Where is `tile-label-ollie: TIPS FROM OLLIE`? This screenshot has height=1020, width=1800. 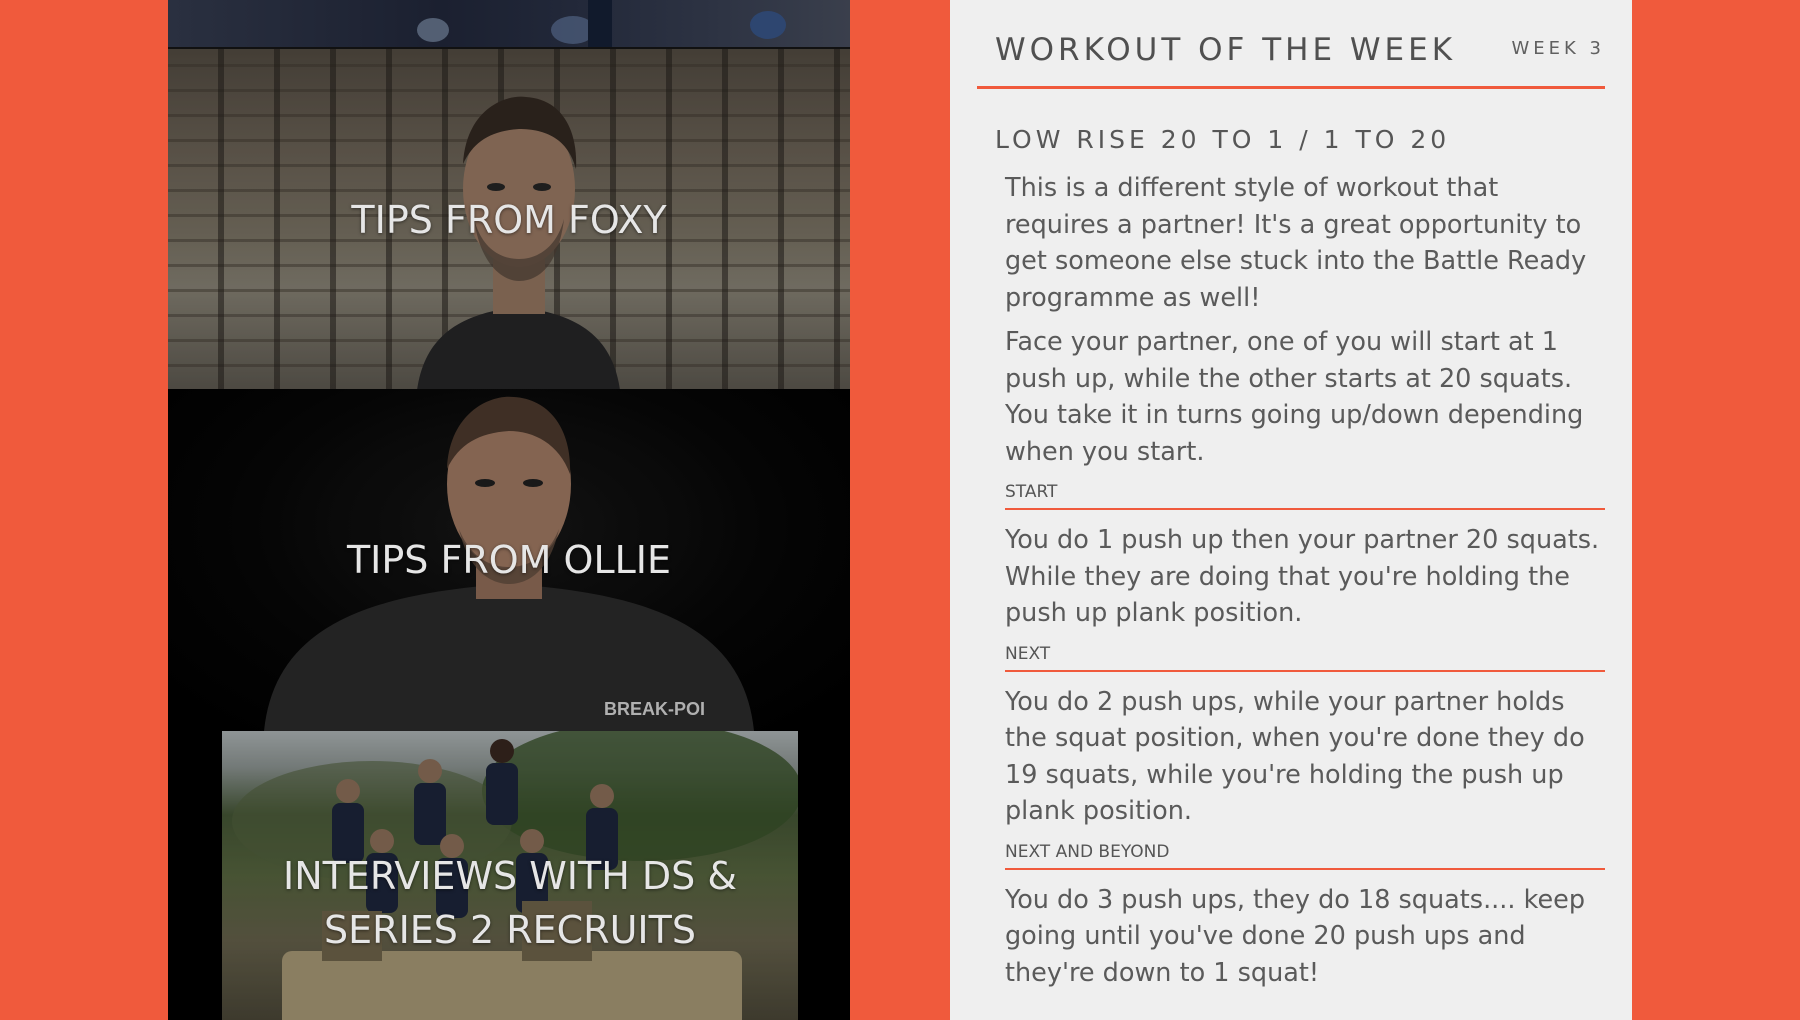
tile-label-ollie: TIPS FROM OLLIE is located at coordinates (509, 560).